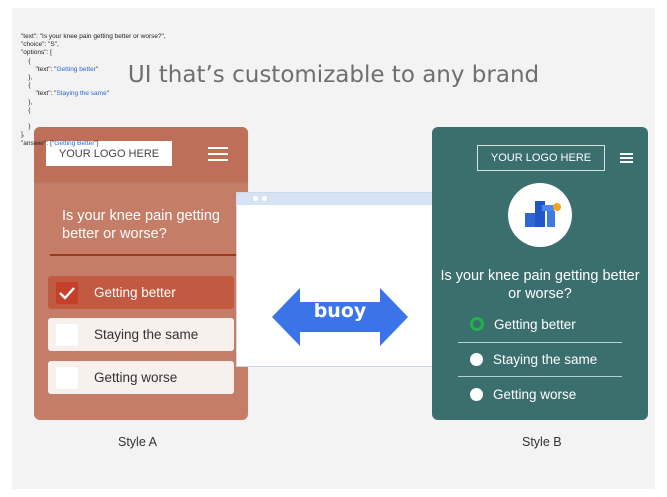 The width and height of the screenshot is (667, 497). I want to click on style-a-option-getting-better: Getting better, so click(141, 292).